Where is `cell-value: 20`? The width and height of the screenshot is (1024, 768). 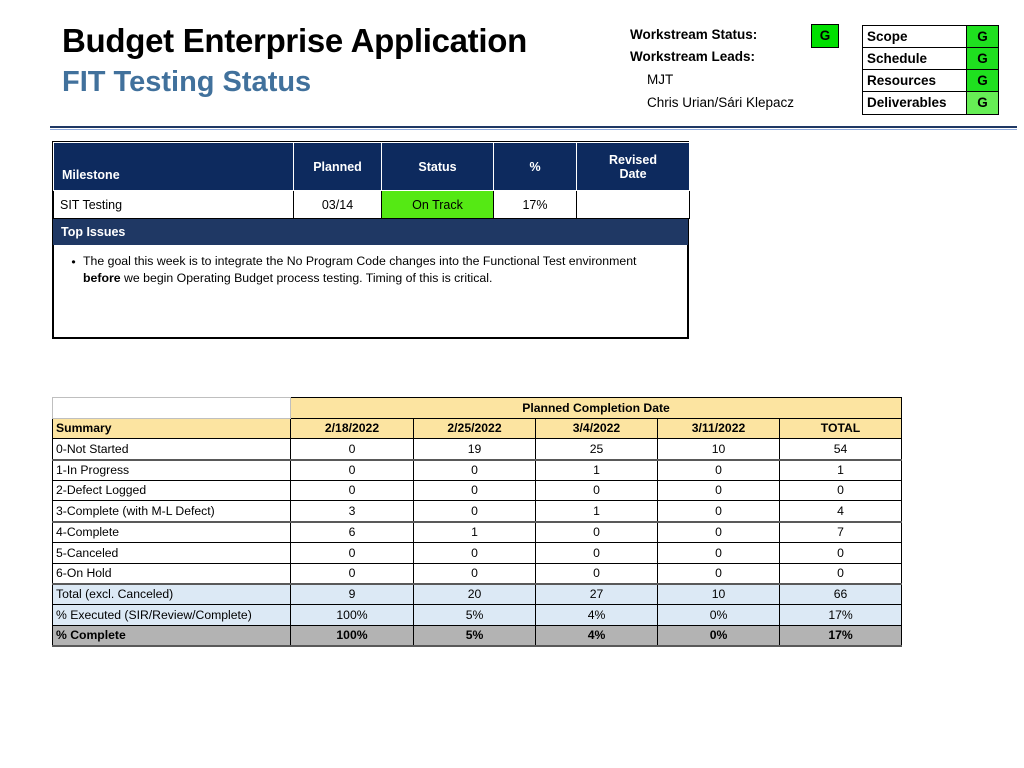
cell-value: 20 is located at coordinates (474, 594).